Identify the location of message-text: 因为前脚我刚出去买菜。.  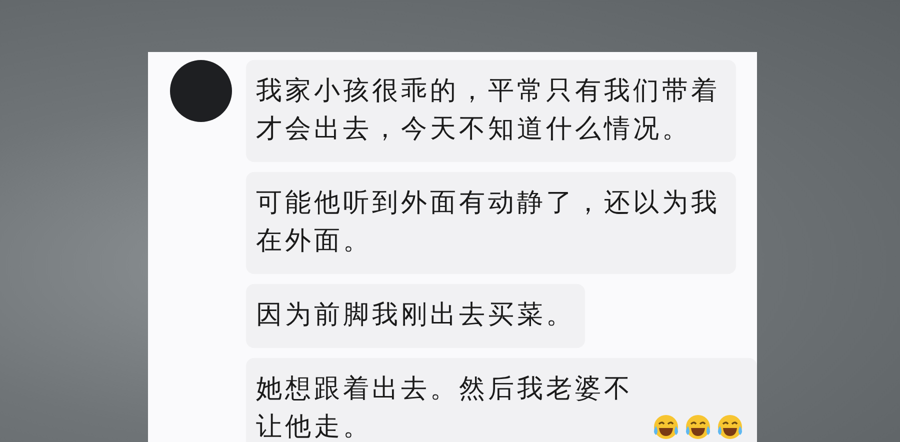
(415, 315).